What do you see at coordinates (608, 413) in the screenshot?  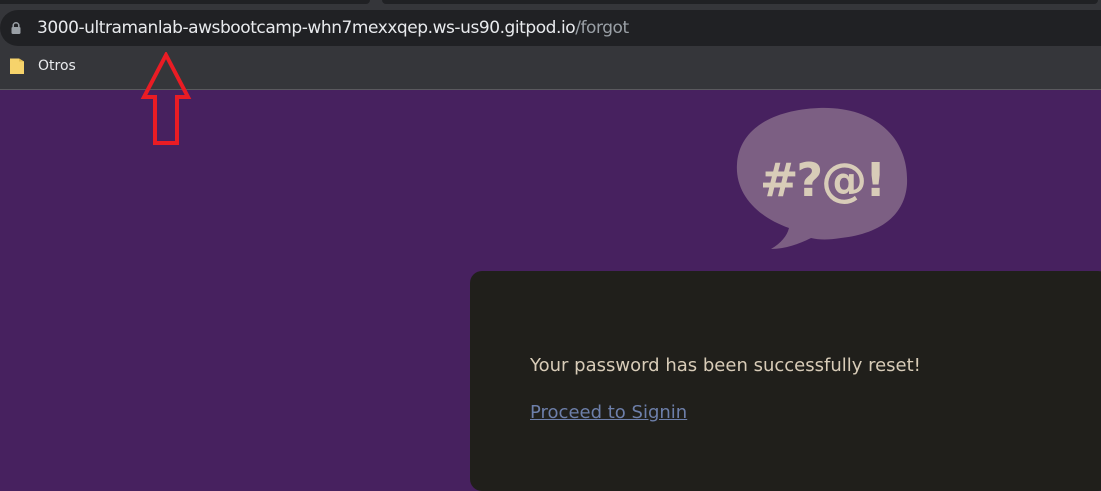 I see `proceed-to-signin-link: Proceed to Signin` at bounding box center [608, 413].